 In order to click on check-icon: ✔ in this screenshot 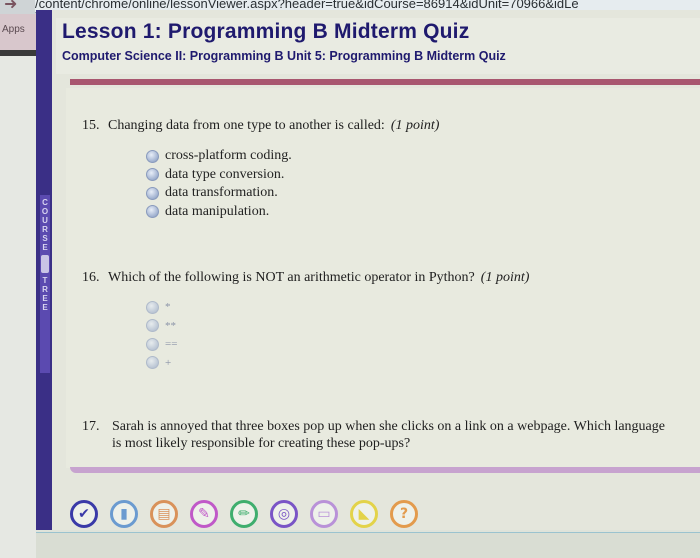, I will do `click(84, 514)`.